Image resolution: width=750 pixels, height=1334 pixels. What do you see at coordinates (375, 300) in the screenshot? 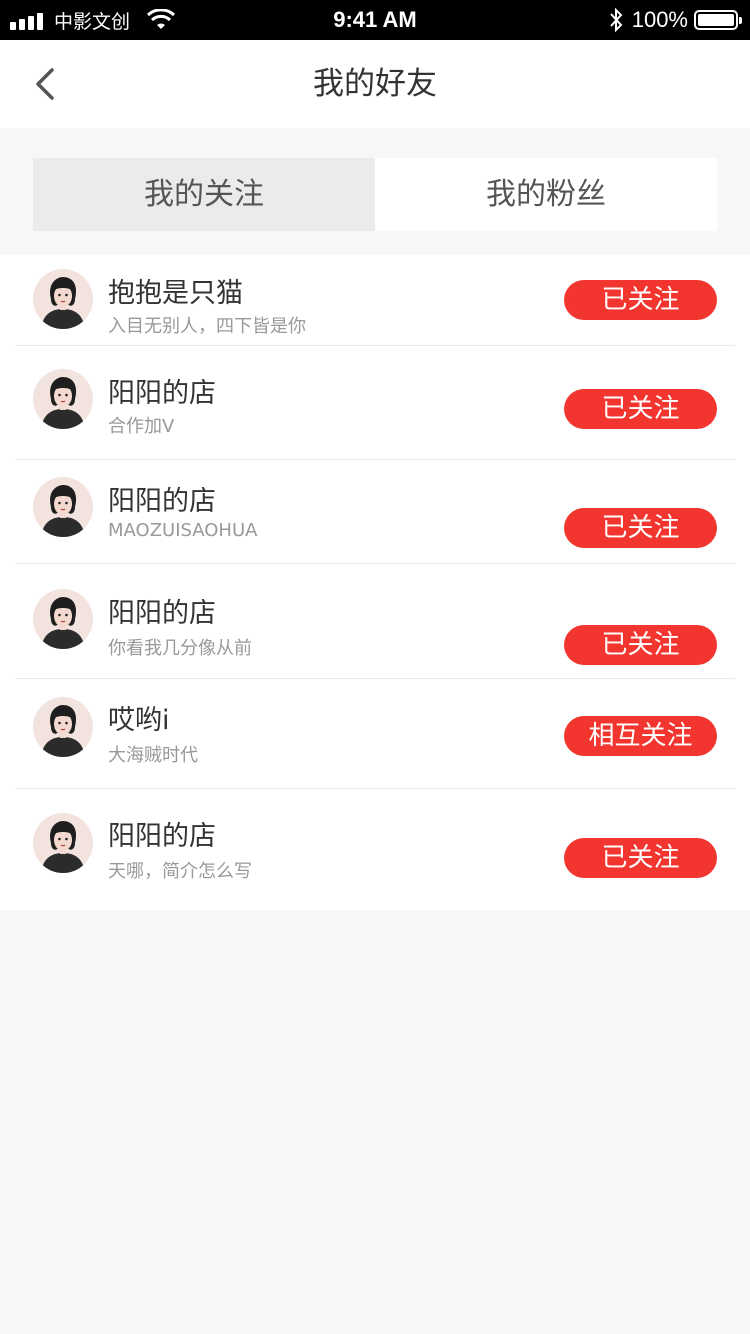
I see `list-item: 抱抱是只猫入目无别人，四下皆是你 已关注` at bounding box center [375, 300].